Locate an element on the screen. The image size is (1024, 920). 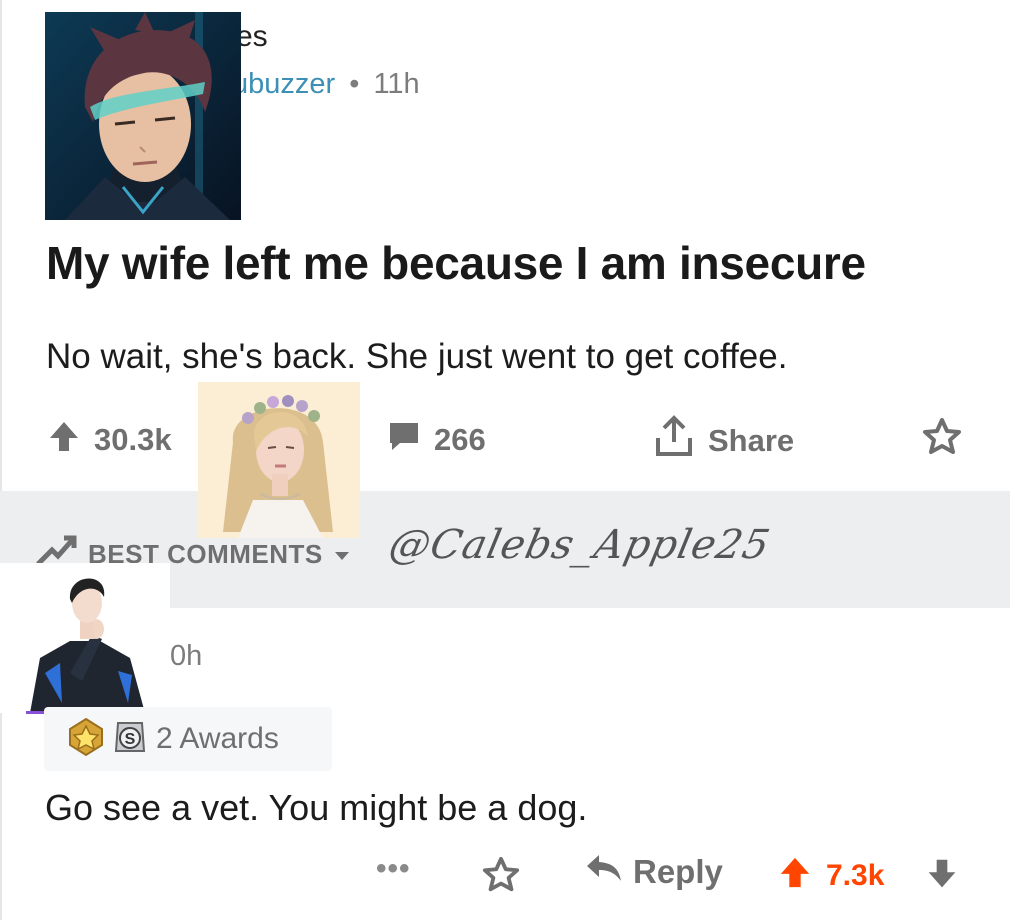
gold-award-icon is located at coordinates (86, 739).